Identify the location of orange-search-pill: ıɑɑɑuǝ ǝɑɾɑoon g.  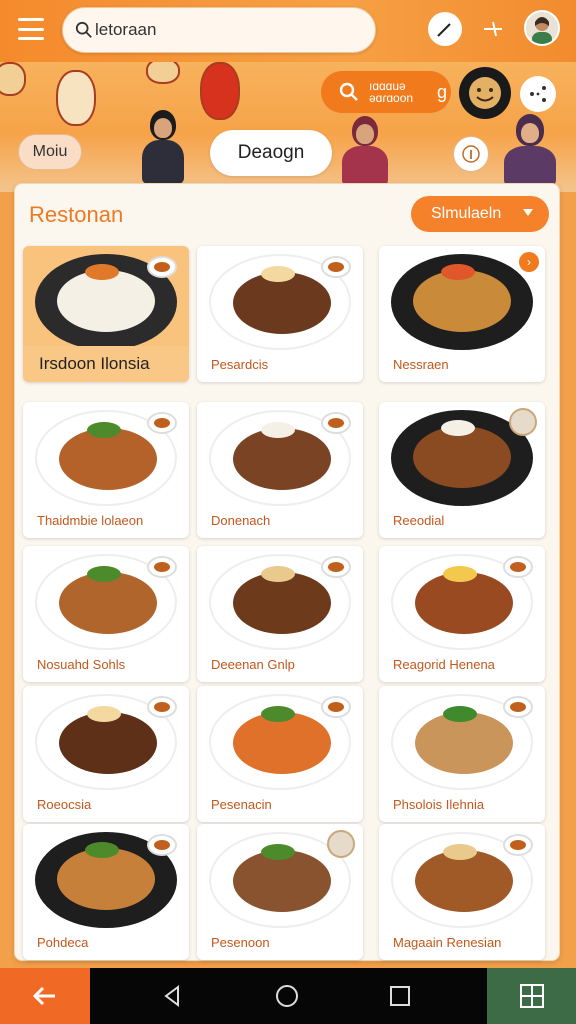
(386, 92).